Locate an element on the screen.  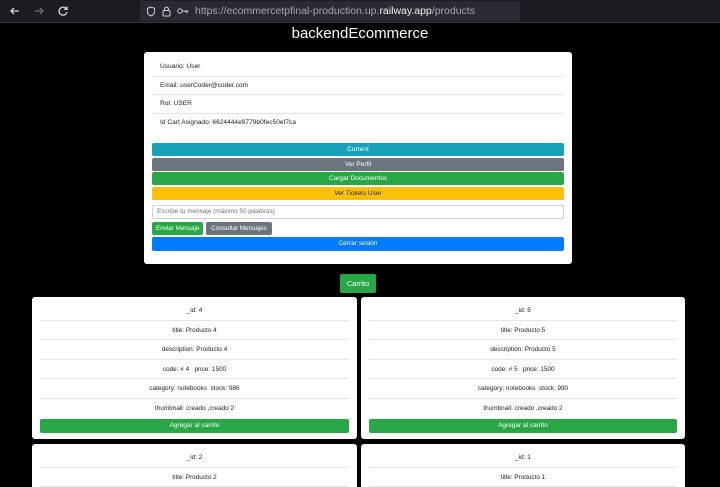
message-input is located at coordinates (358, 211).